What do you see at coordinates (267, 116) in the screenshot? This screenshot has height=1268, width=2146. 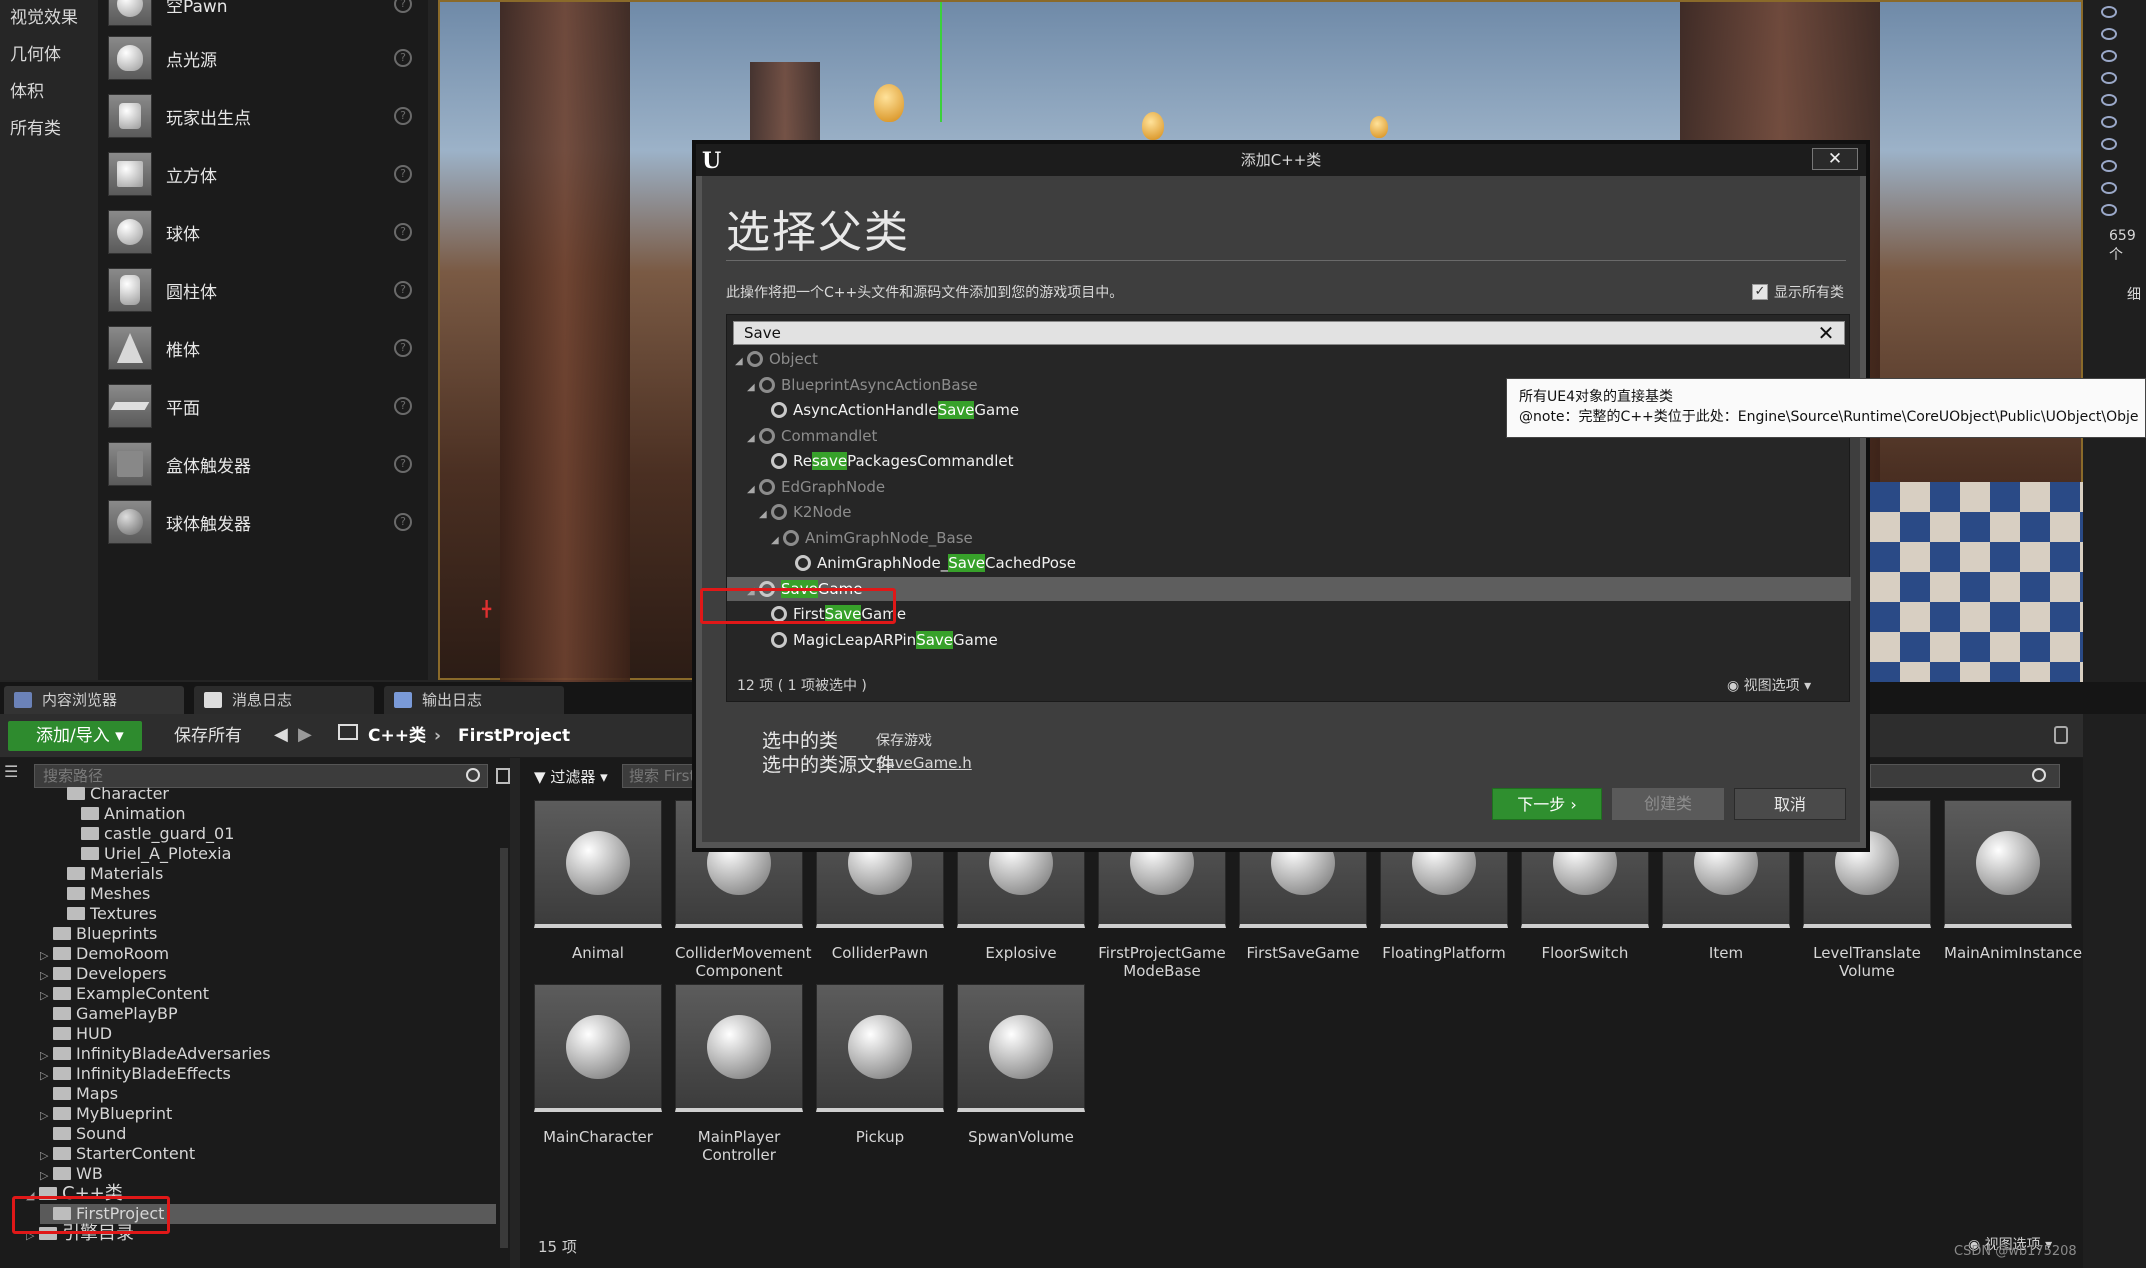 I see `place-item-player-start: 玩家出生点?` at bounding box center [267, 116].